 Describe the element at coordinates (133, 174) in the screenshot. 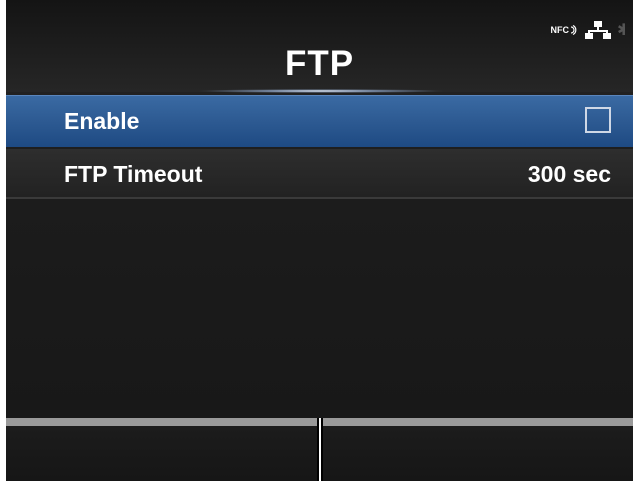

I see `menu-item-label: FTP Timeout` at that location.